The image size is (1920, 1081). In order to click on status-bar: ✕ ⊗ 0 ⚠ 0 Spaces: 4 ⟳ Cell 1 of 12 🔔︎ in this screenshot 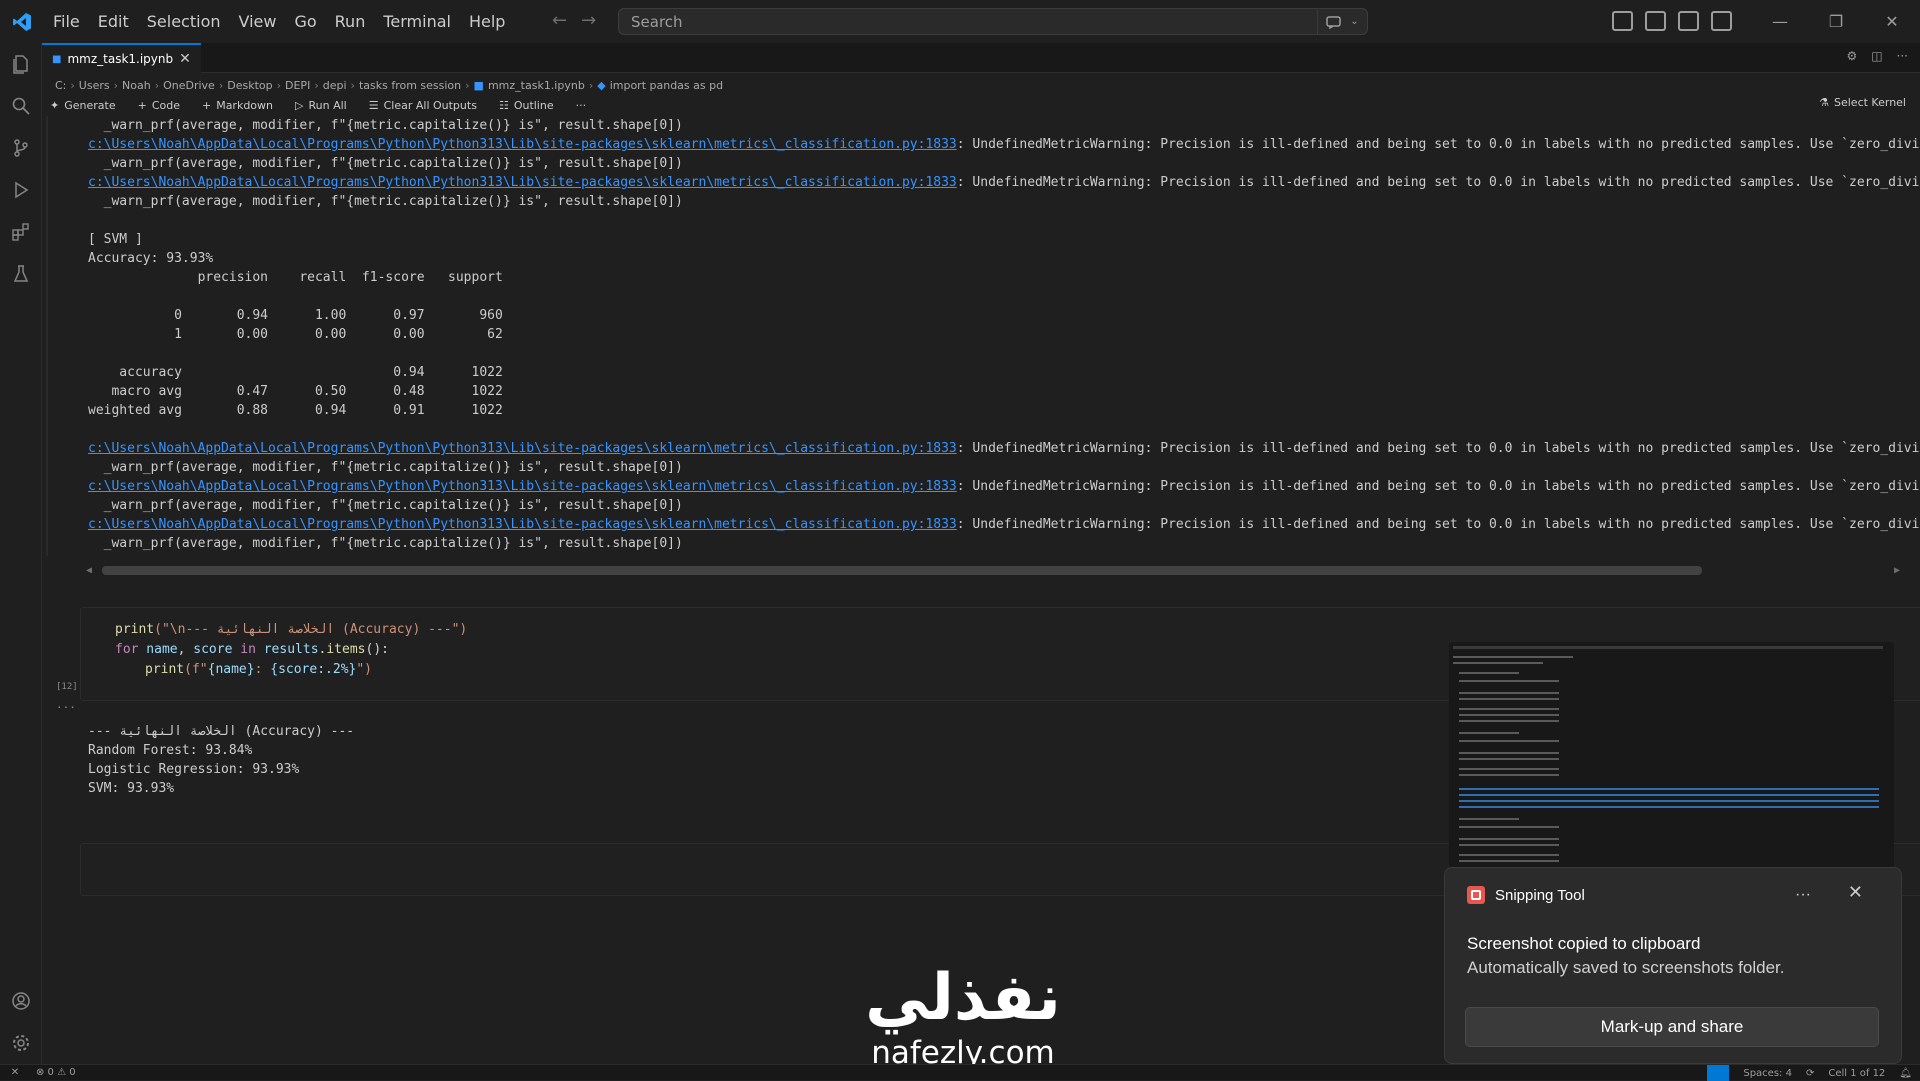, I will do `click(960, 1072)`.